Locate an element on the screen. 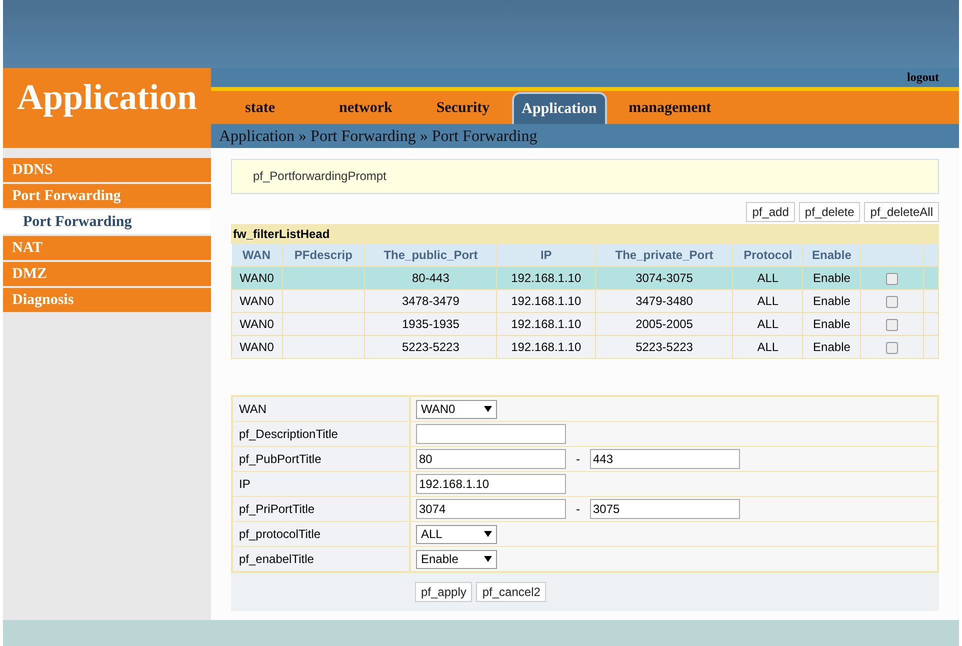 The width and height of the screenshot is (962, 646). page-title: Application is located at coordinates (107, 108).